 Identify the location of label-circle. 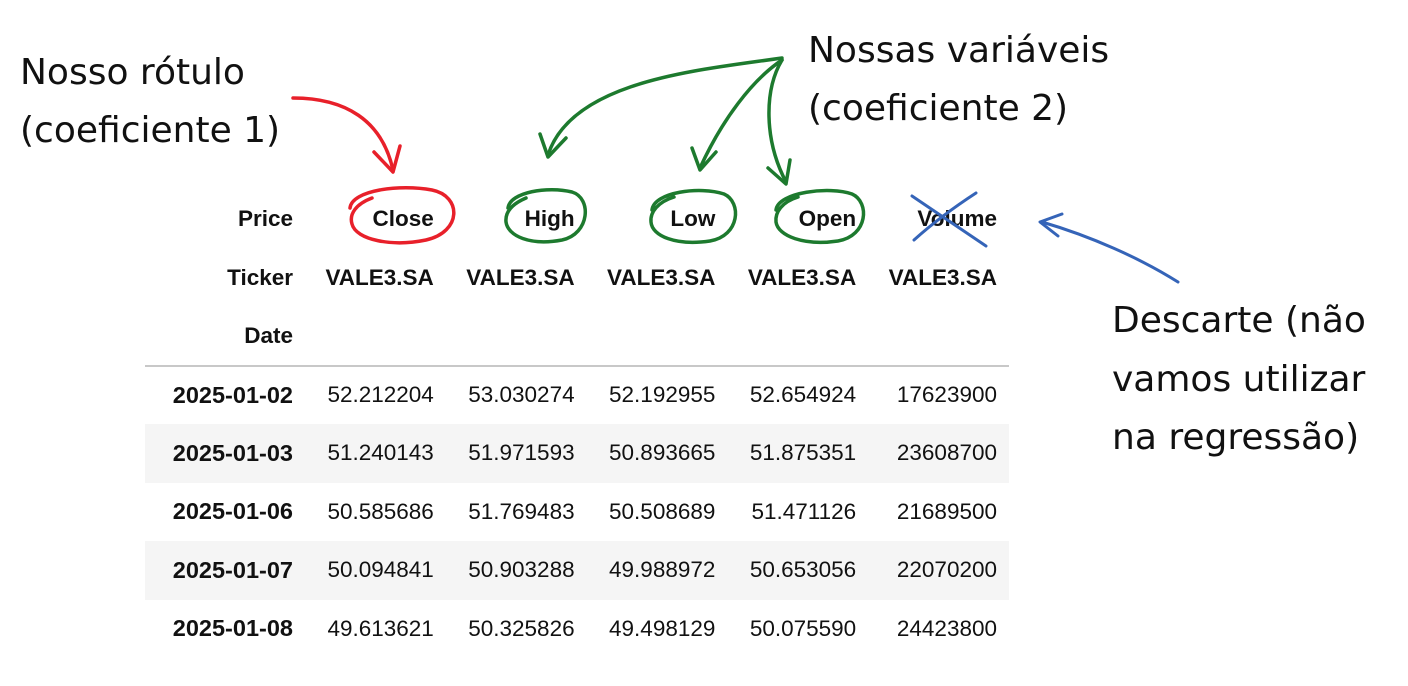
(402, 215).